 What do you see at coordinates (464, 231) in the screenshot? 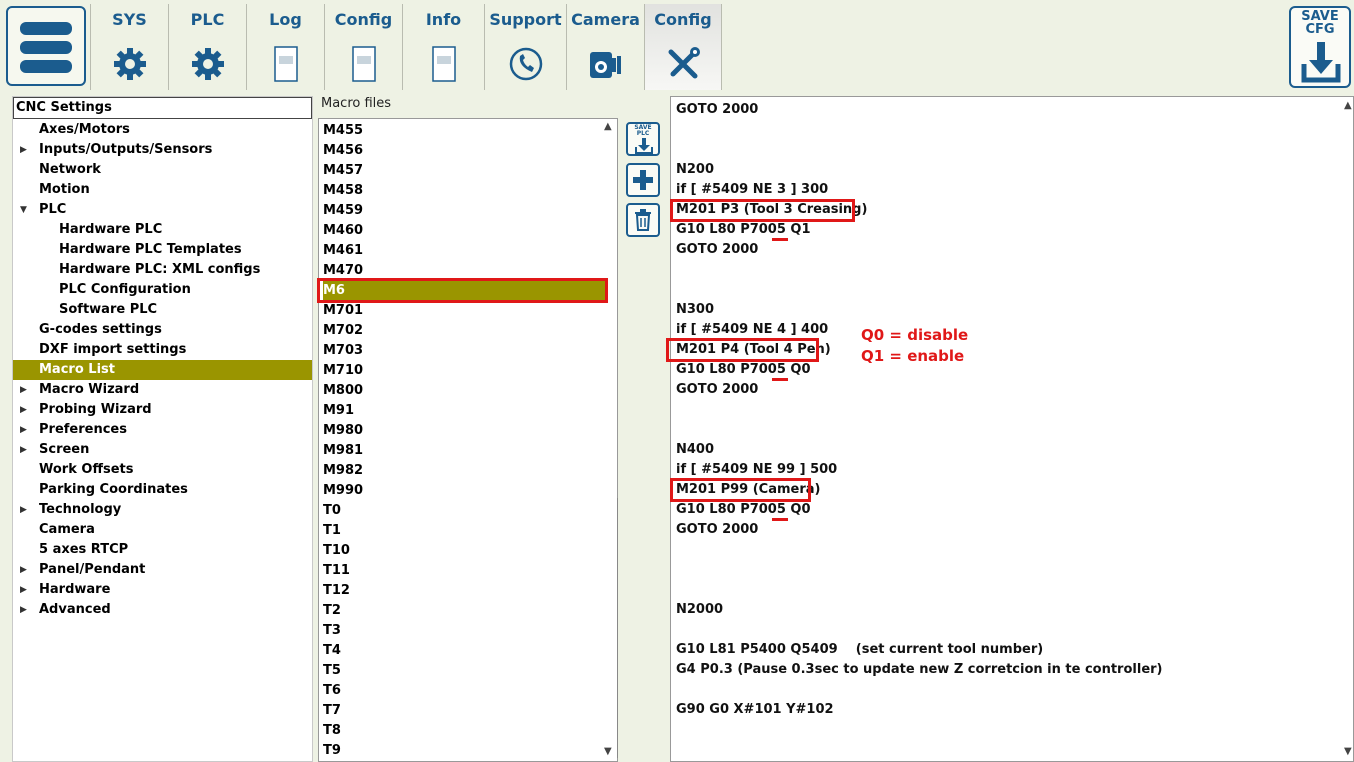
I see `macro-file-item: M460` at bounding box center [464, 231].